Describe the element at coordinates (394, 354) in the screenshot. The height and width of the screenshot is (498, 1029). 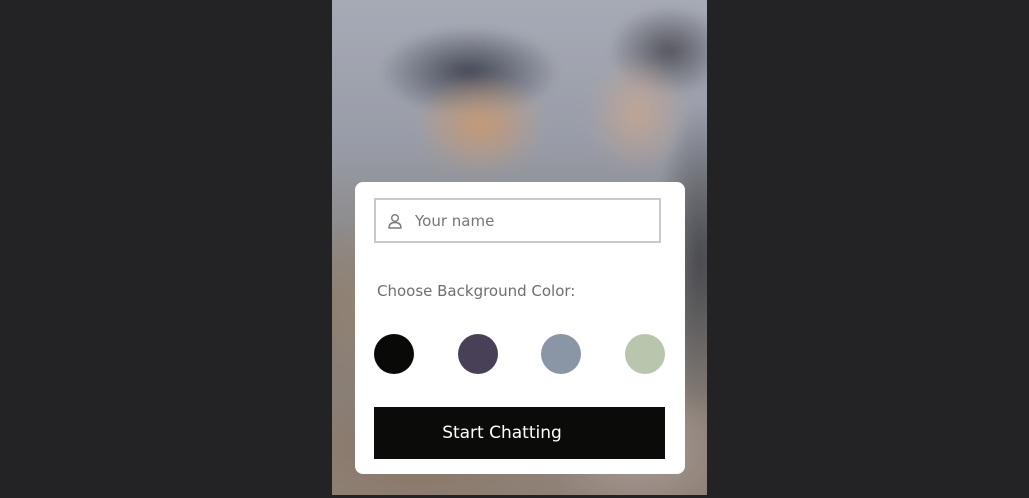
I see `color-swatch-black` at that location.